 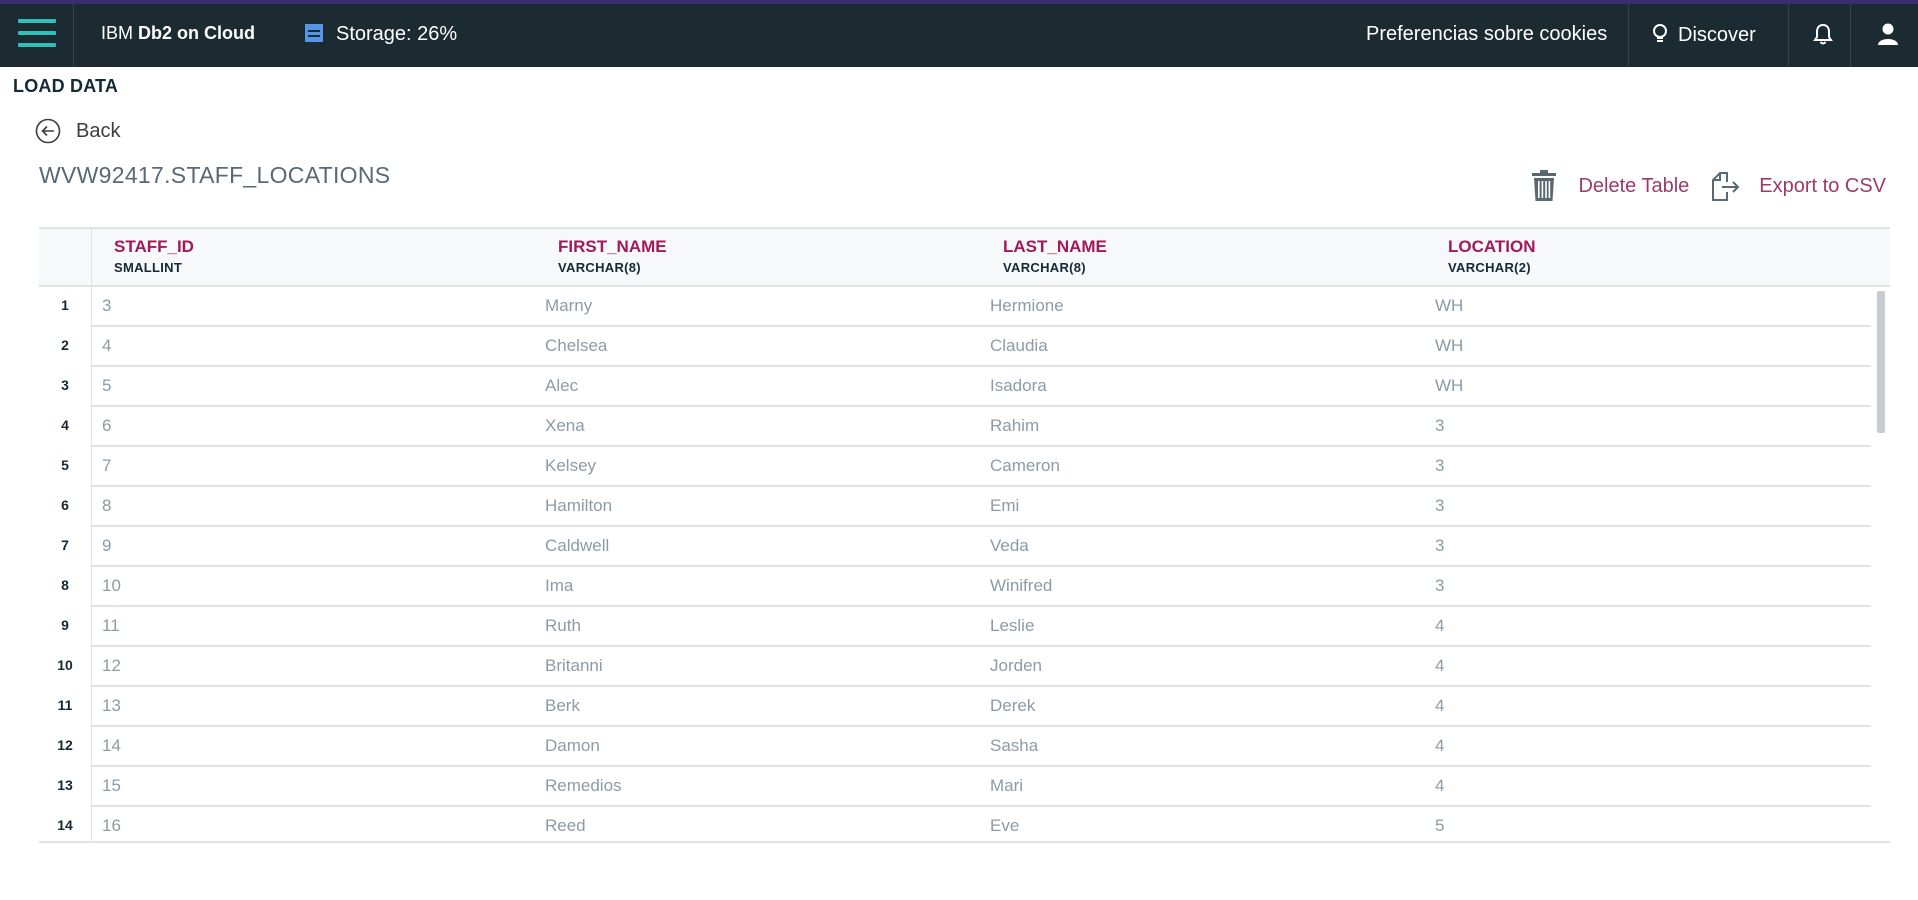 I want to click on cell-location: 5, so click(x=1439, y=826).